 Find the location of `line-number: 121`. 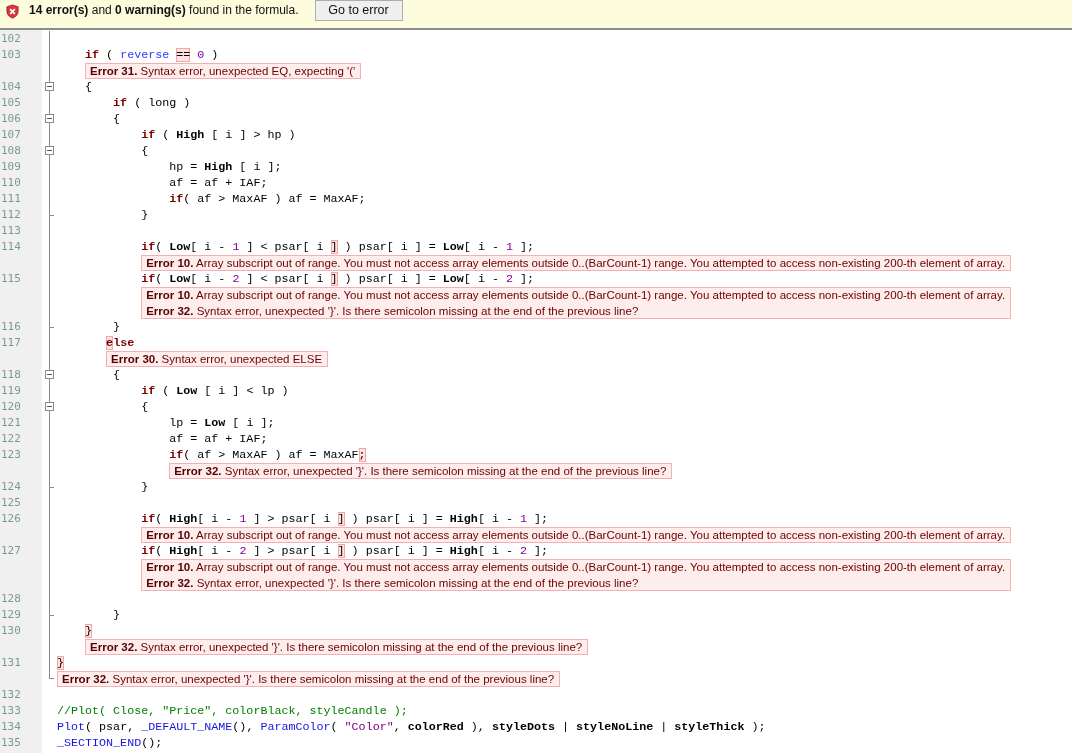

line-number: 121 is located at coordinates (11, 423).